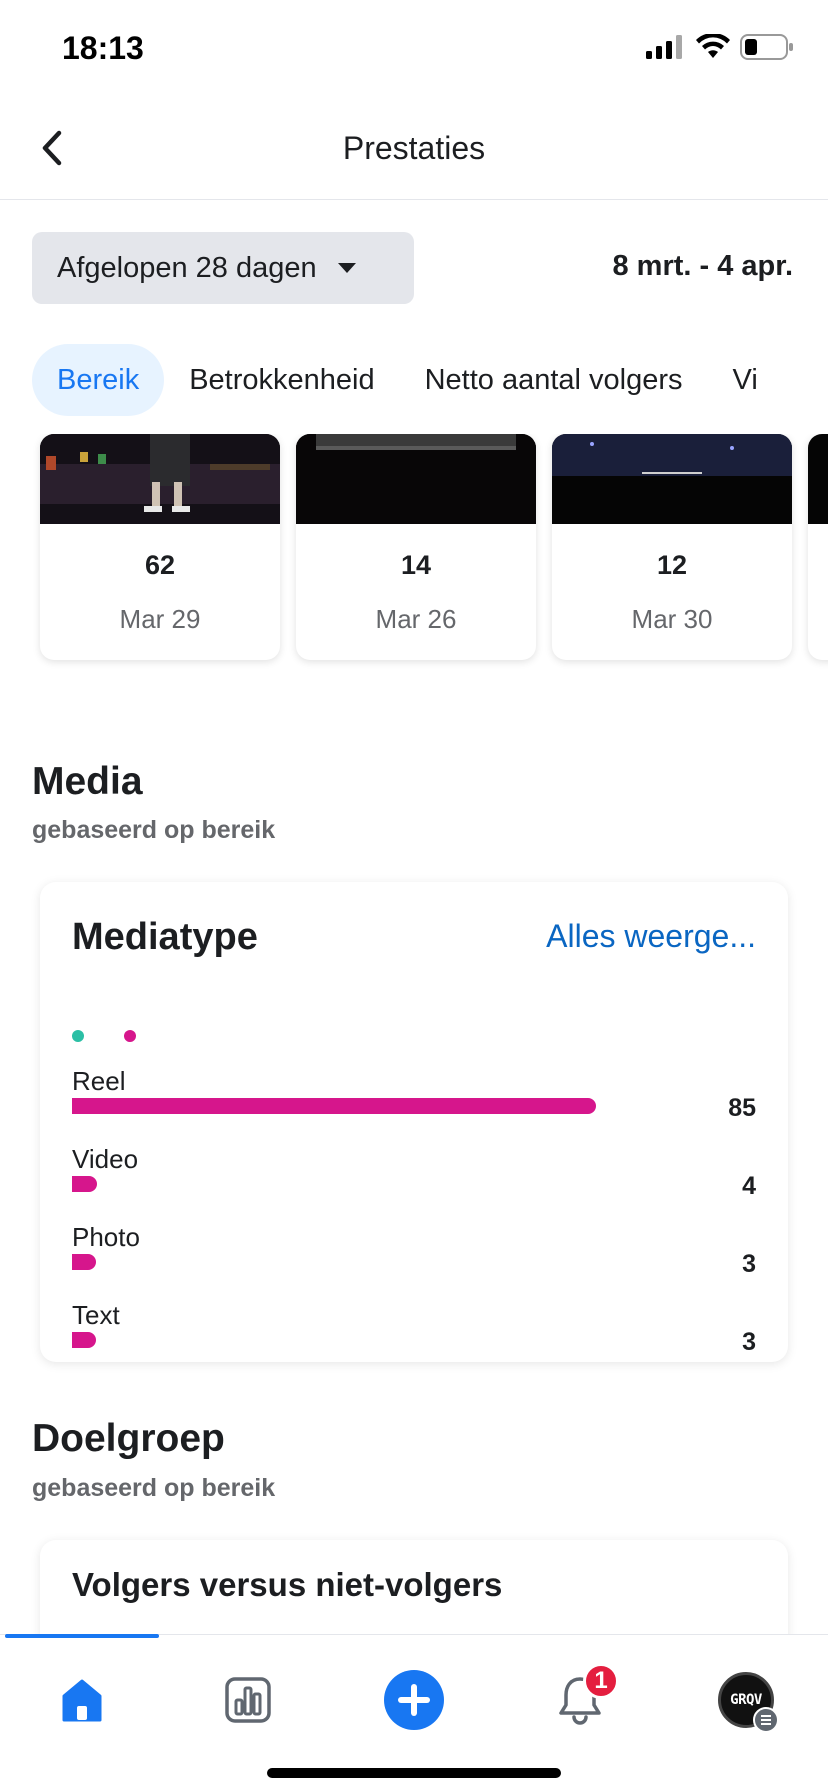 The image size is (828, 1792). Describe the element at coordinates (287, 1584) in the screenshot. I see `followers-card-title: Volgers versus niet-volgers` at that location.